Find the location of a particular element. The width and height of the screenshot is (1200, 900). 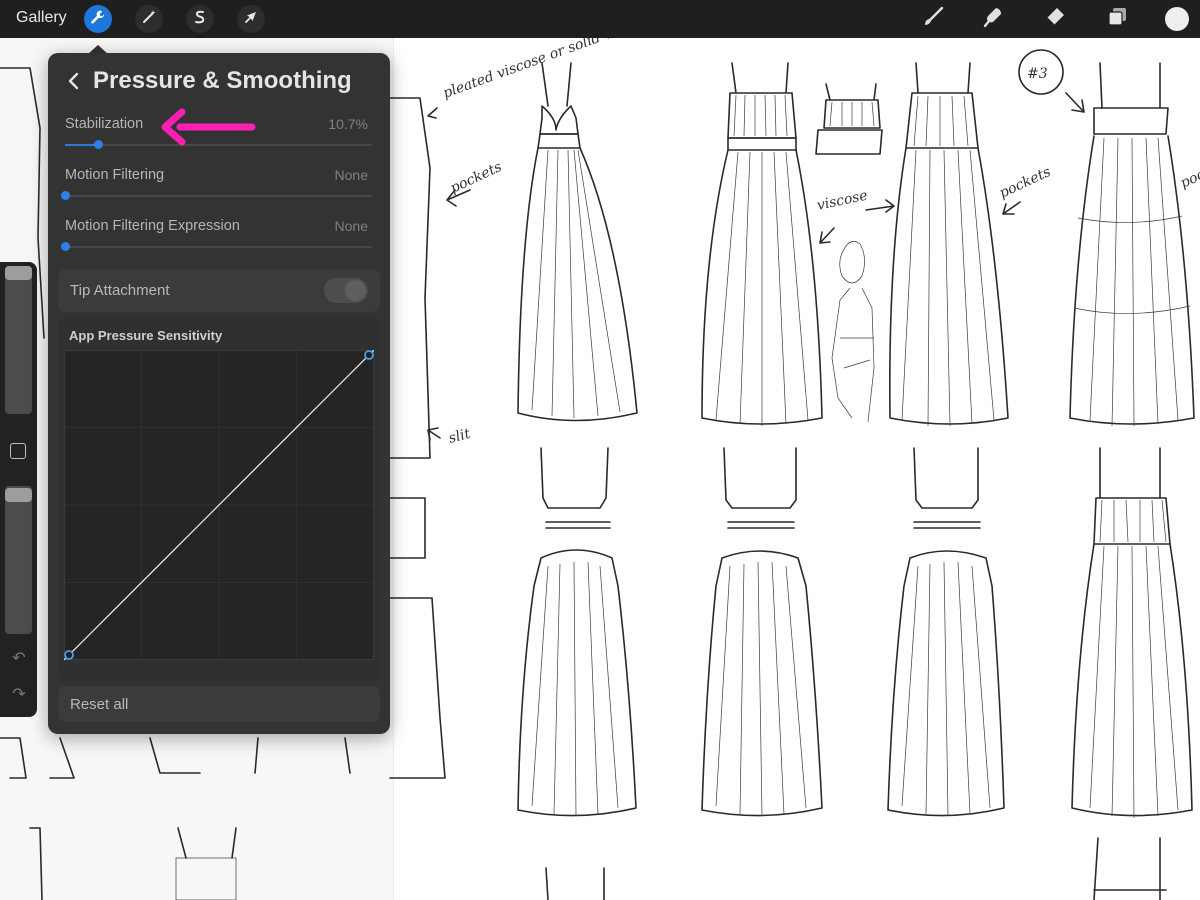

motion-filtering-label: Motion Filtering is located at coordinates (115, 175).